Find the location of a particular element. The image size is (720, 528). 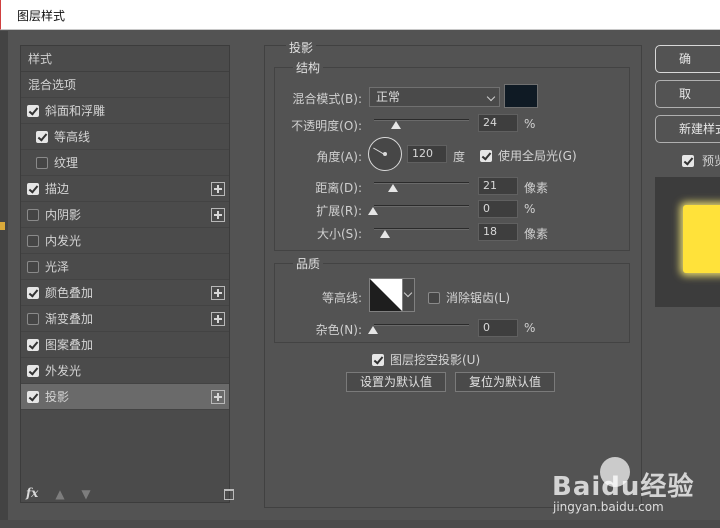

style-item-label: 斜面和浮雕 is located at coordinates (75, 111).